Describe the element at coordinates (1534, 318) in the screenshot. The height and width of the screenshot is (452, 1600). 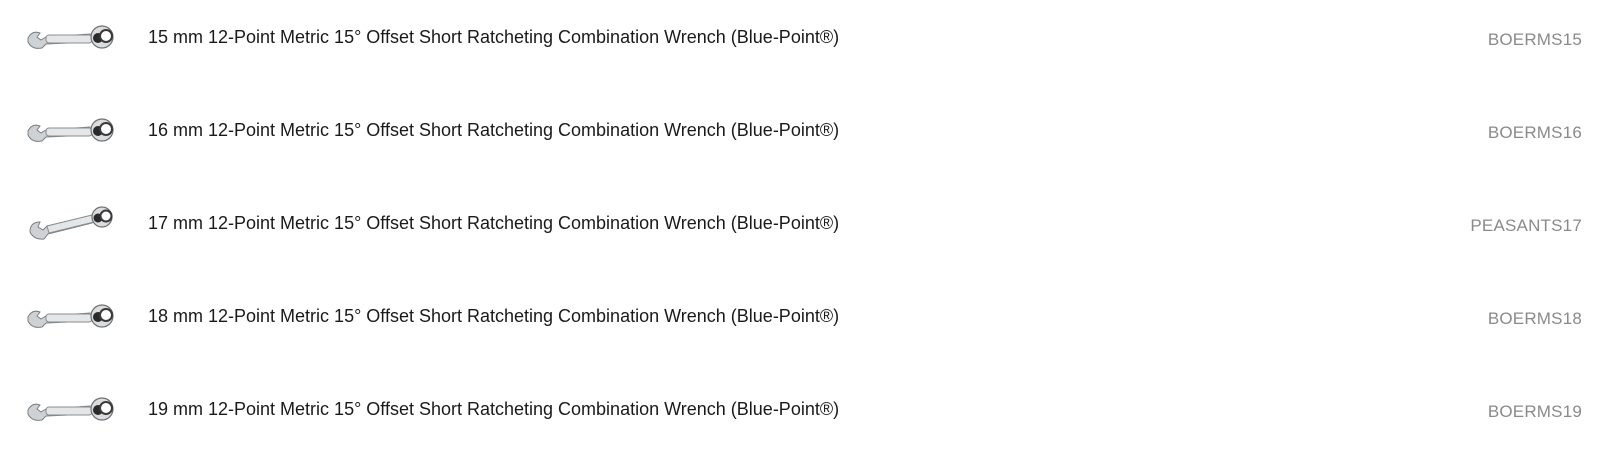
I see `product-sku: BOERMS18` at that location.